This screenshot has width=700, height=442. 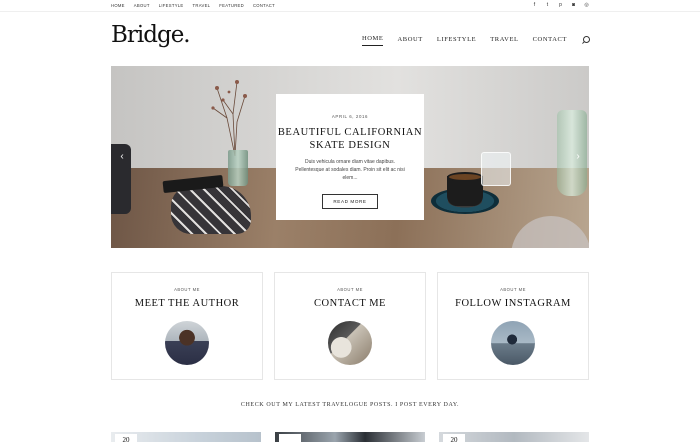 I want to click on top-nav-lifestyle: LIFESTYLE, so click(x=171, y=5).